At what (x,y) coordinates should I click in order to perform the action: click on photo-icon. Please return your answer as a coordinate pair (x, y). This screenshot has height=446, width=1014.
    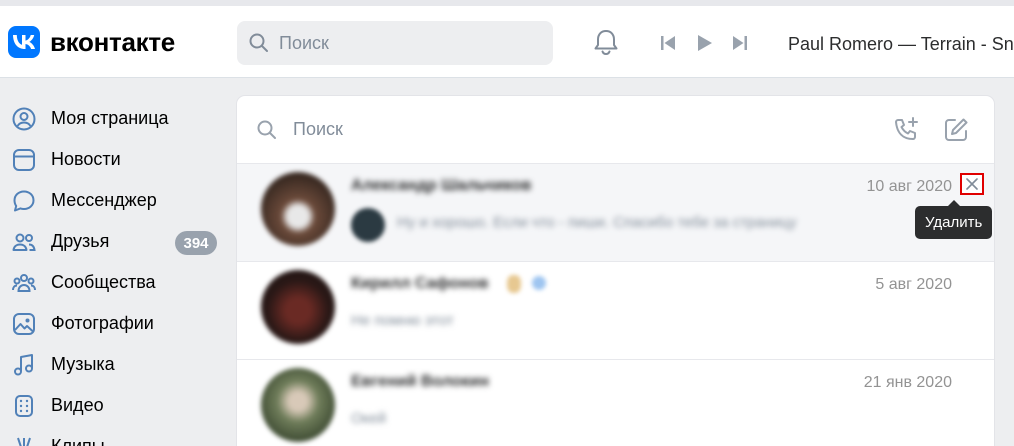
    Looking at the image, I should click on (24, 324).